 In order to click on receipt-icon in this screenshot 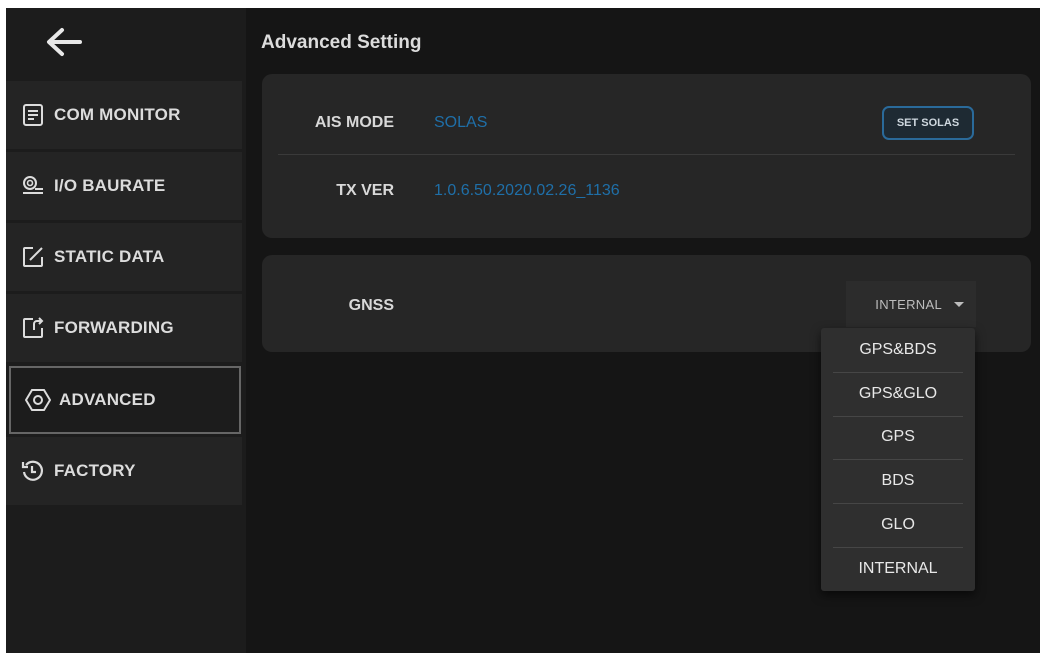, I will do `click(33, 115)`.